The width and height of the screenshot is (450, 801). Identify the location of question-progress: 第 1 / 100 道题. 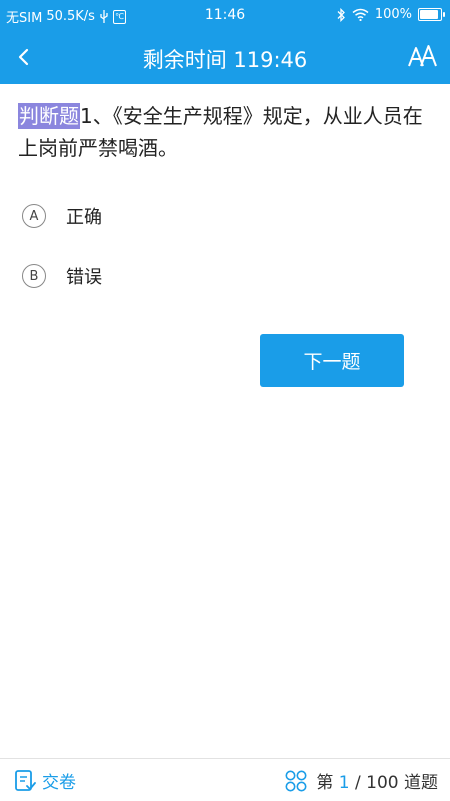
(361, 780).